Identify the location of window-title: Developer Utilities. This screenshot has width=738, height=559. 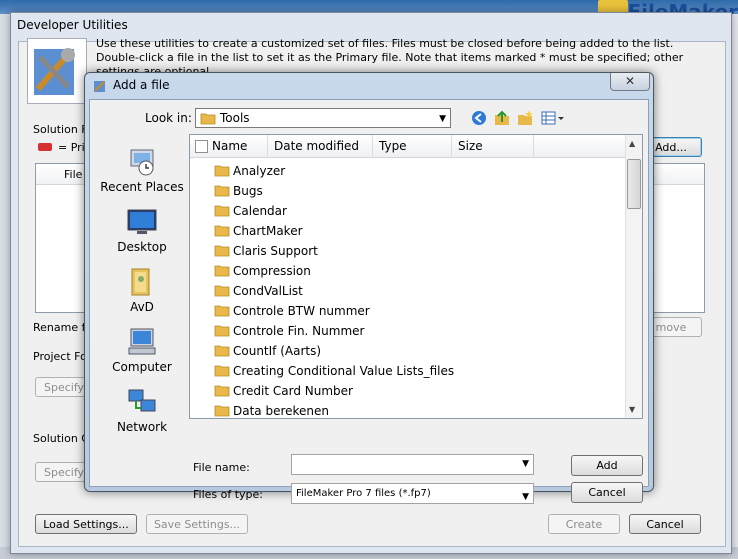
(72, 25).